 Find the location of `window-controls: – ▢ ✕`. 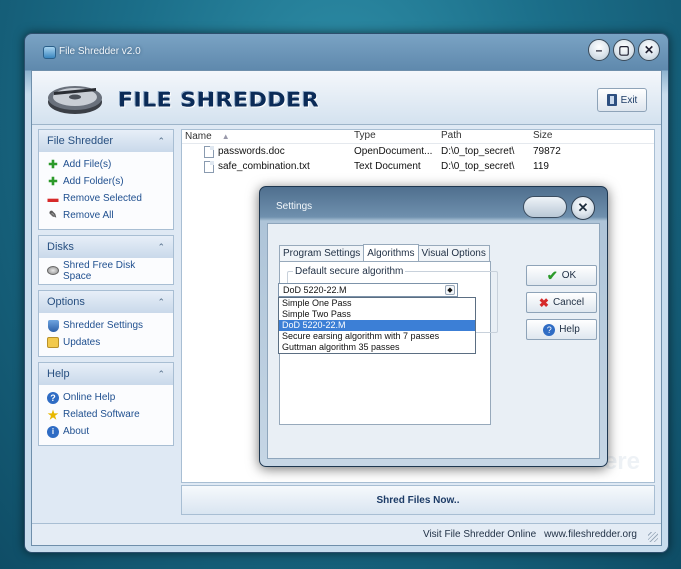

window-controls: – ▢ ✕ is located at coordinates (624, 50).